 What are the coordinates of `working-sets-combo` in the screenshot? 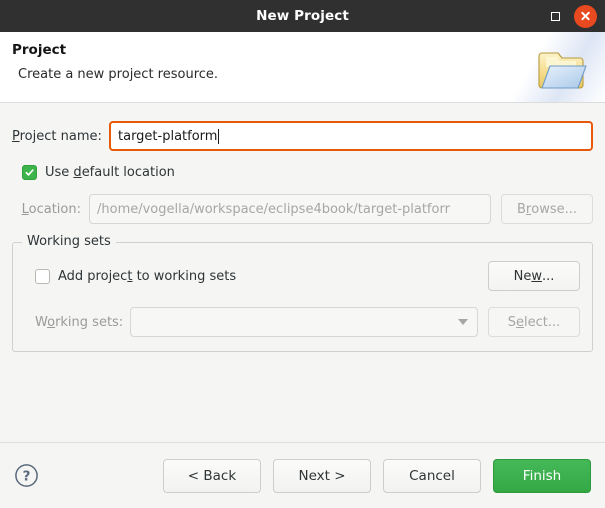 It's located at (304, 322).